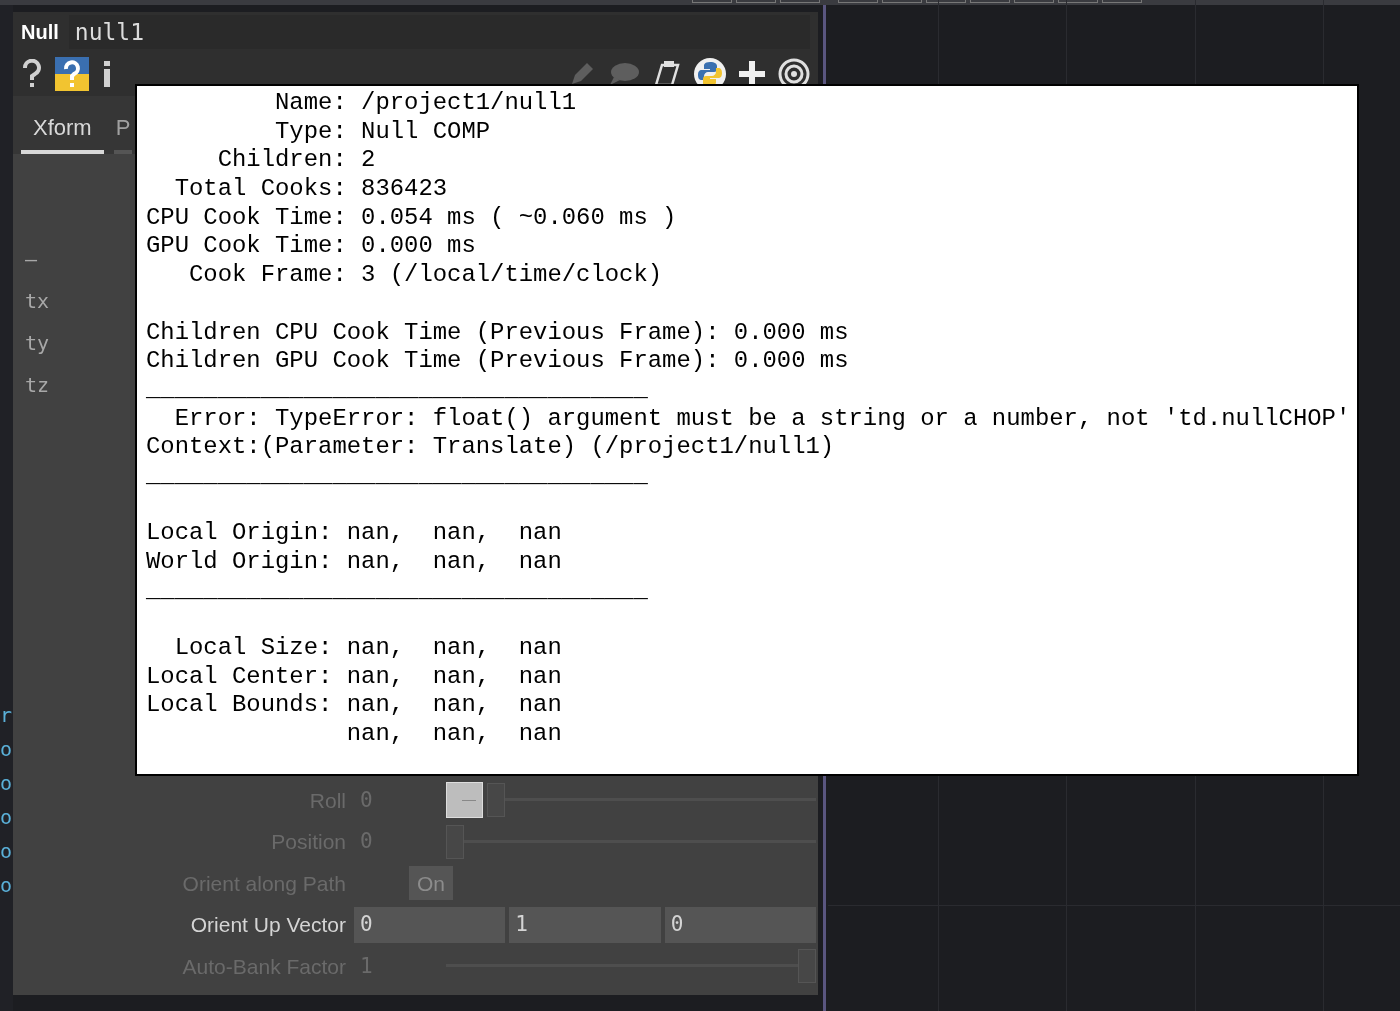 This screenshot has width=1400, height=1011. I want to click on operator-type-label: Null, so click(40, 32).